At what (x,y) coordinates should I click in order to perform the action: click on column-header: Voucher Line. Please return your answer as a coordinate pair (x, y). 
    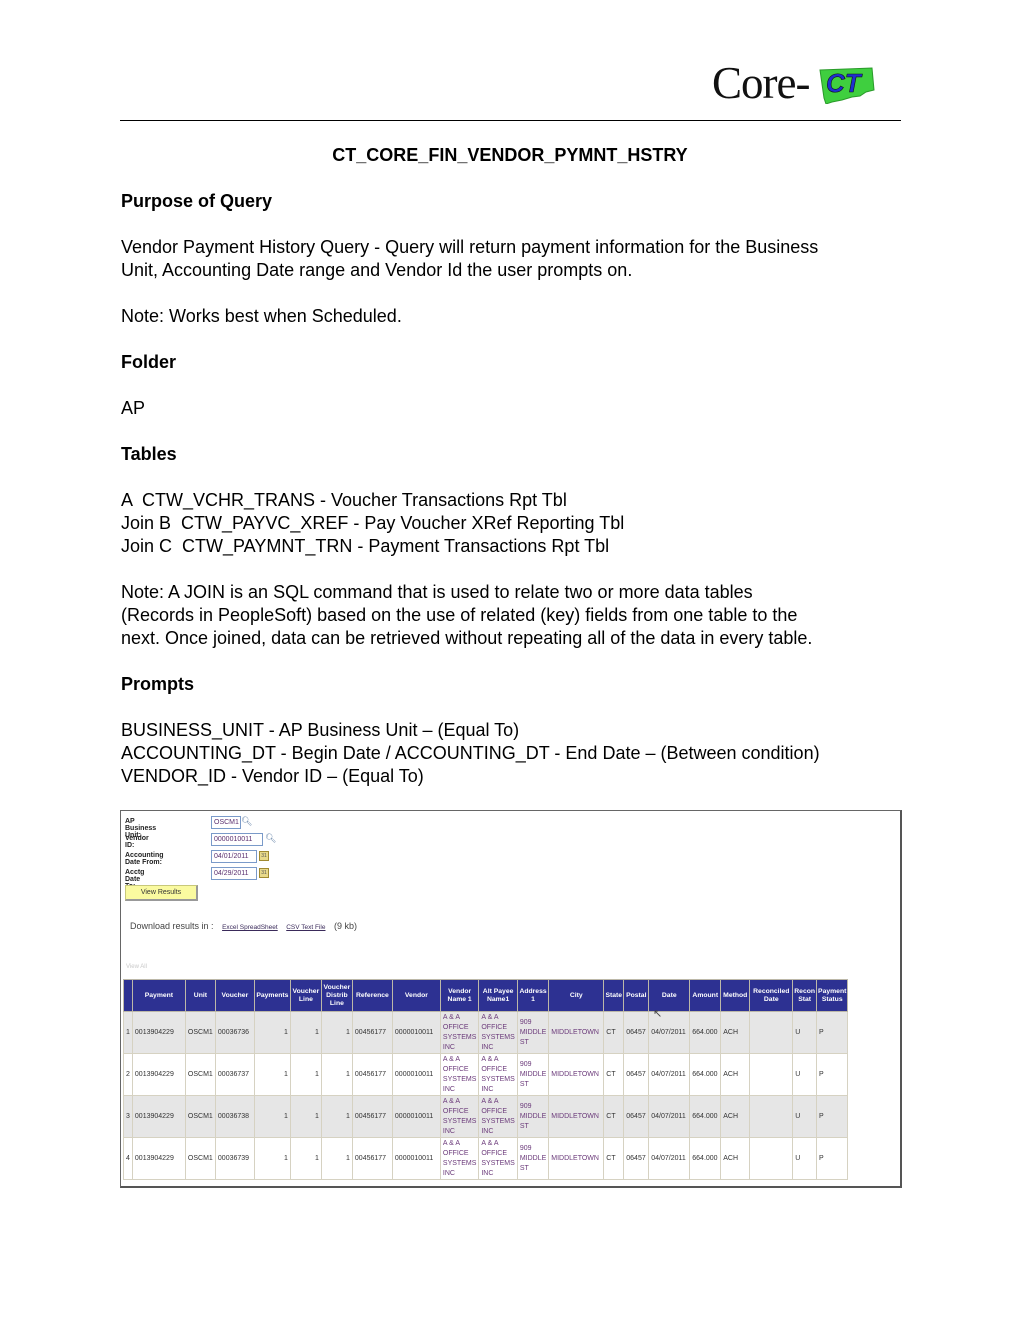
    Looking at the image, I should click on (305, 995).